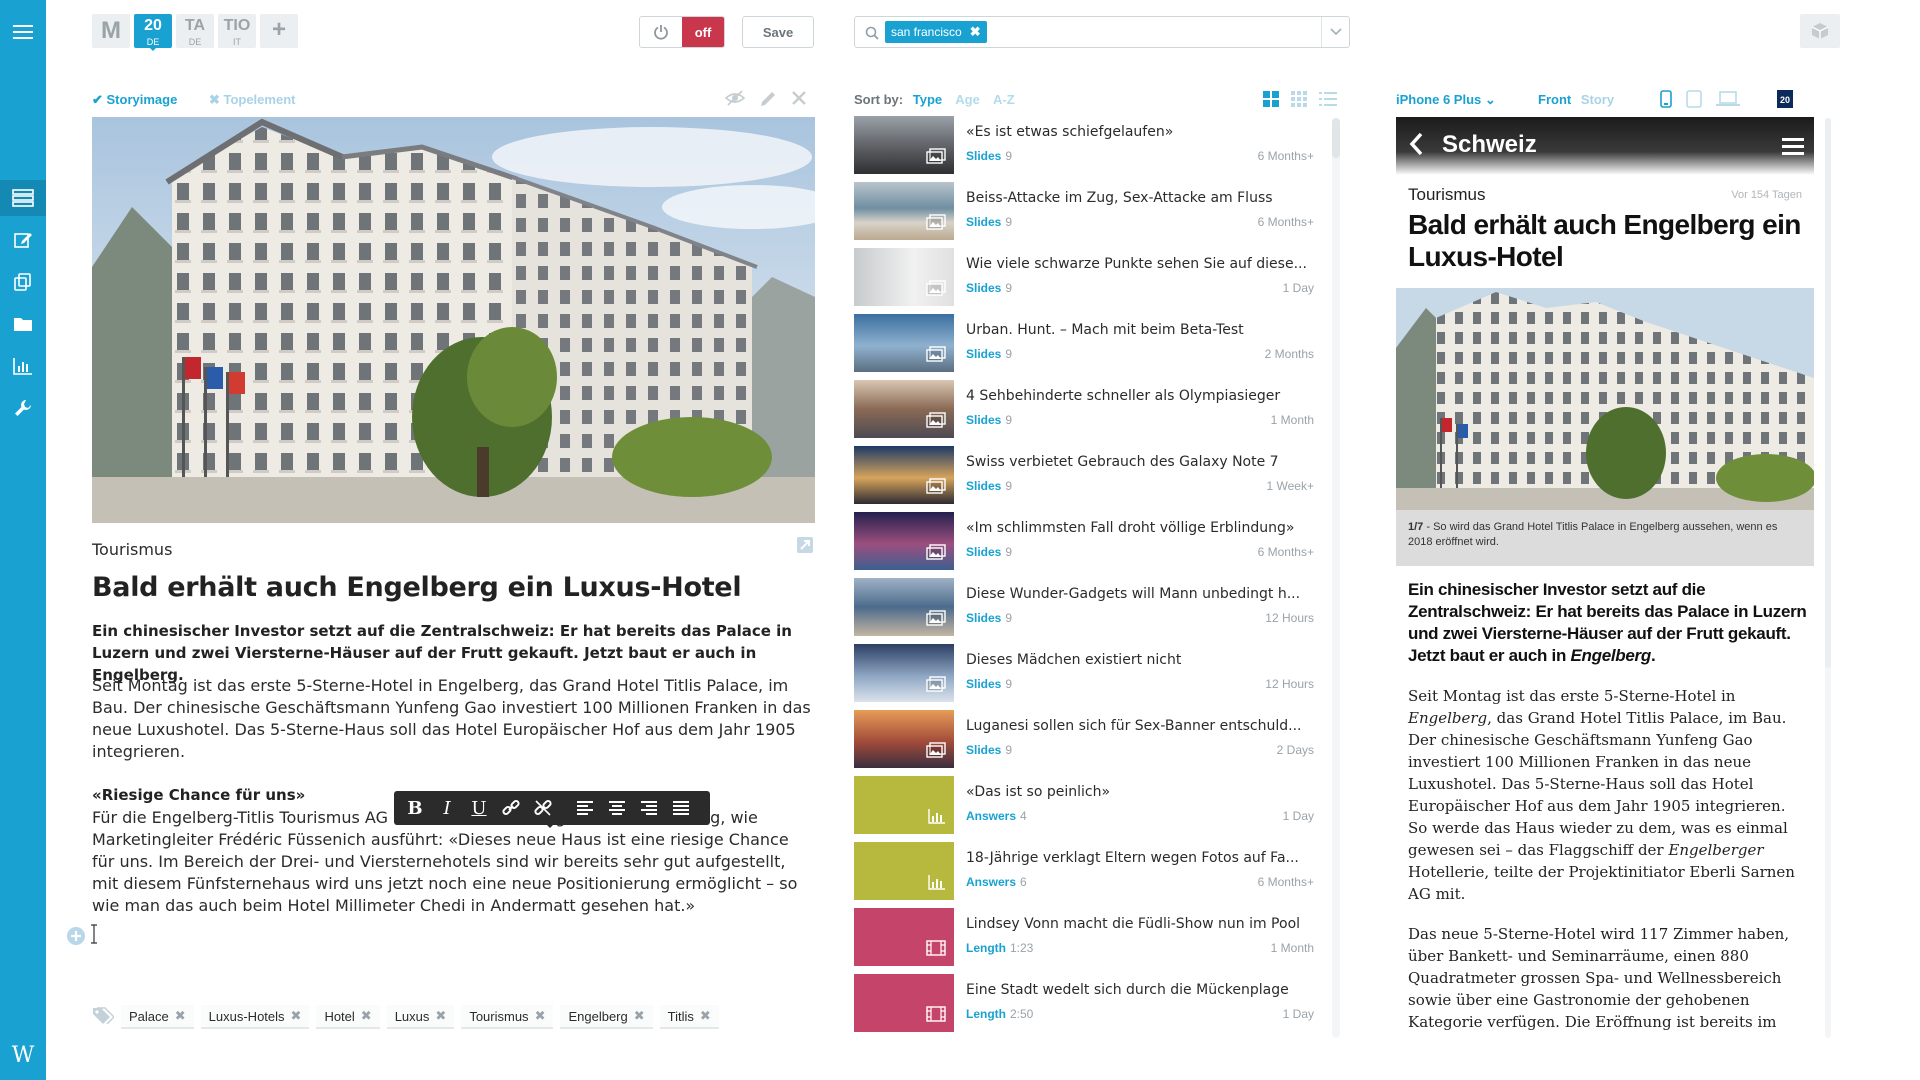  Describe the element at coordinates (157, 1017) in the screenshot. I see `tag-chip: Palace ✖` at that location.